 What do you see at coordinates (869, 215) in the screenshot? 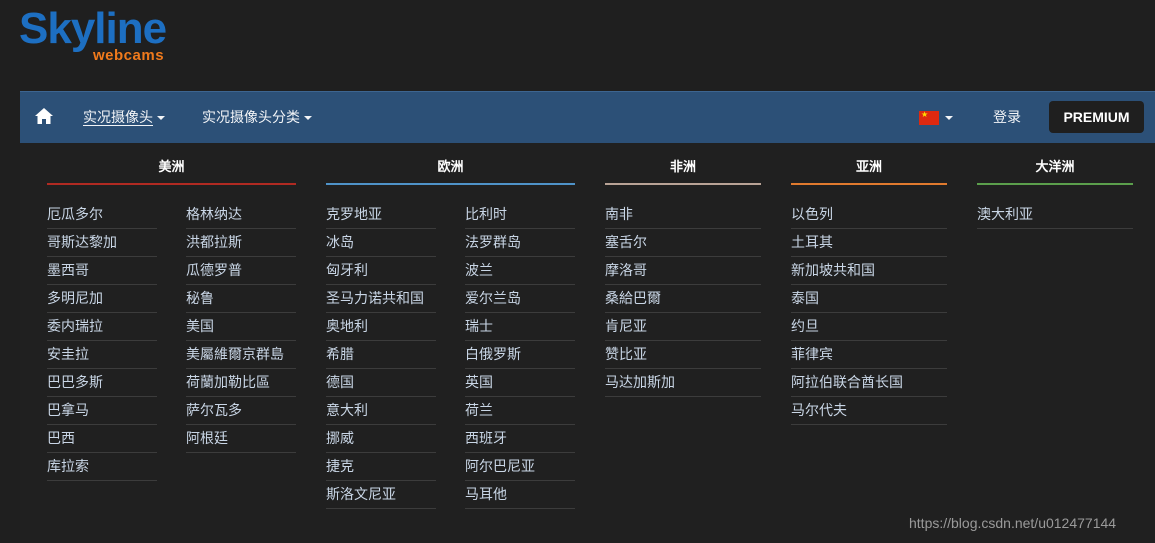
I see `country-link: 以色列` at bounding box center [869, 215].